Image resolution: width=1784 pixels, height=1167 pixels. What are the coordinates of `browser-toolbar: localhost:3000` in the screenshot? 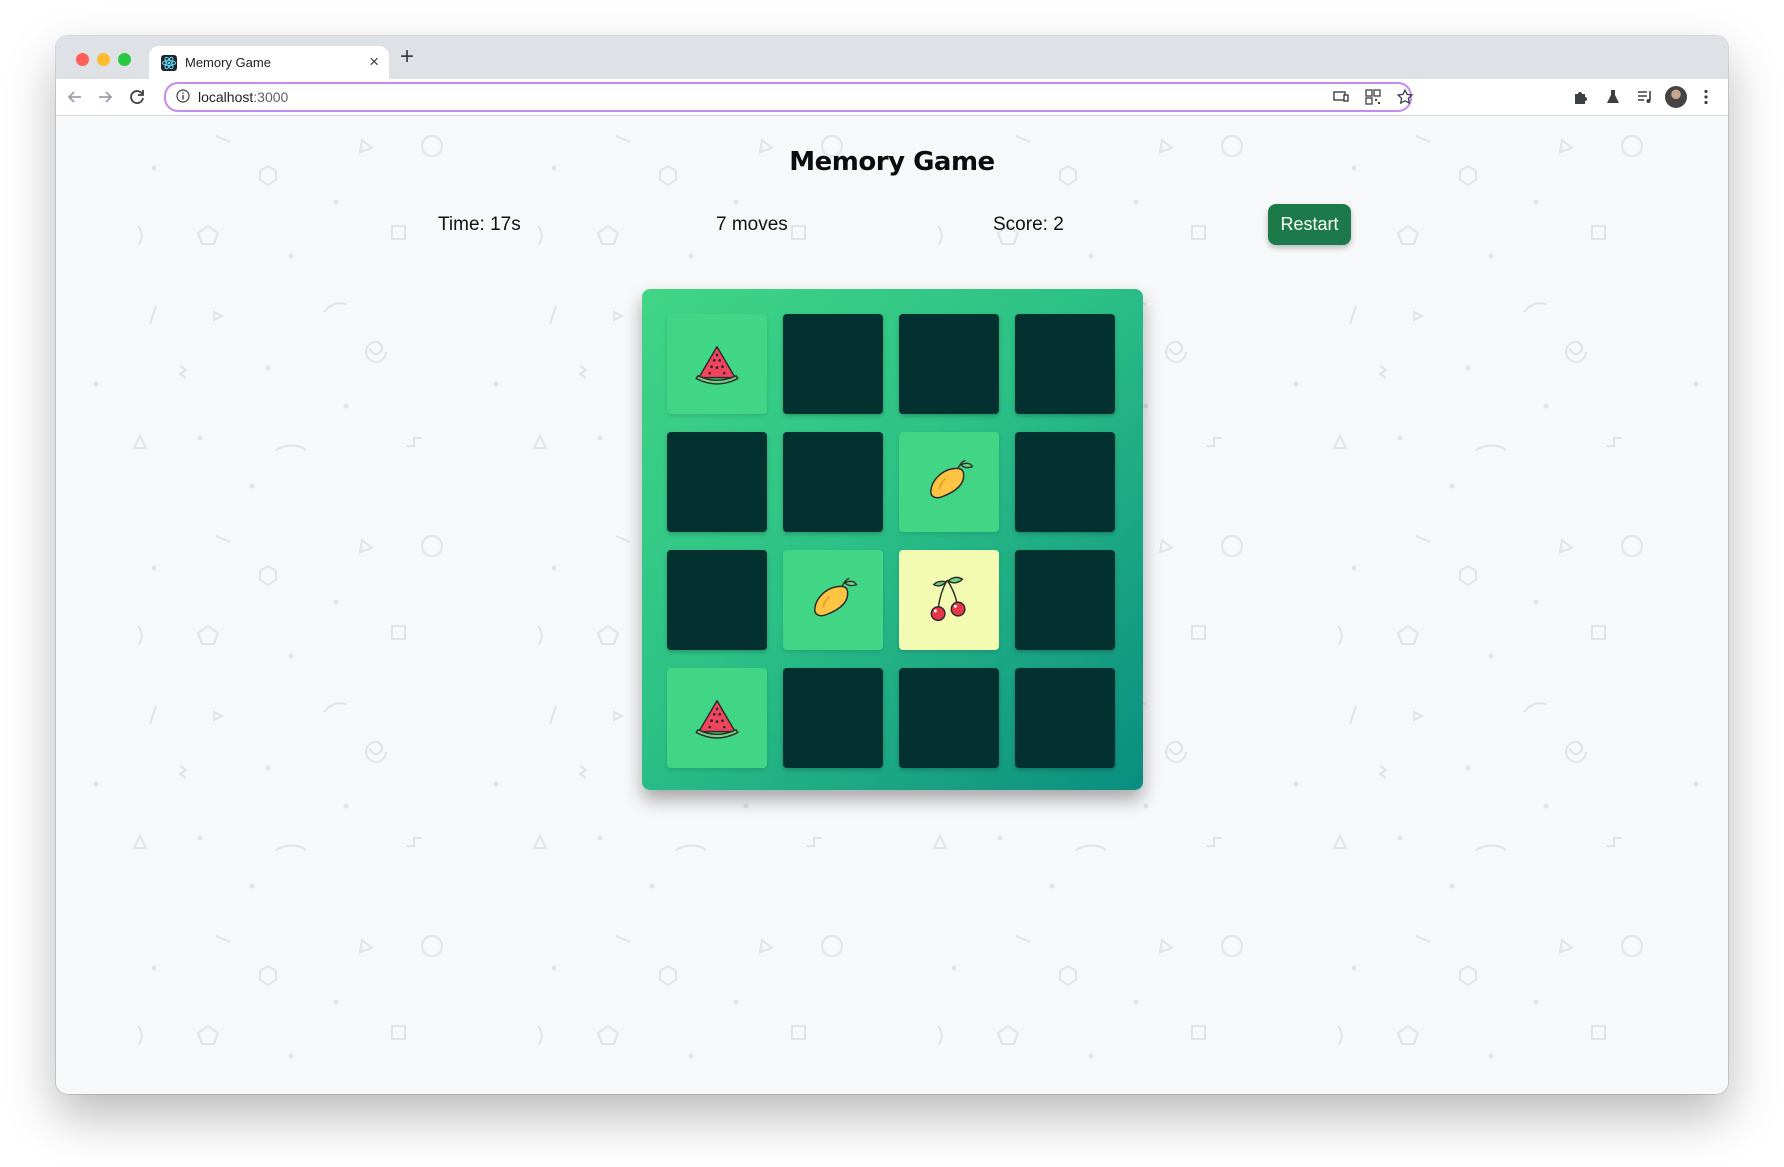 It's located at (892, 97).